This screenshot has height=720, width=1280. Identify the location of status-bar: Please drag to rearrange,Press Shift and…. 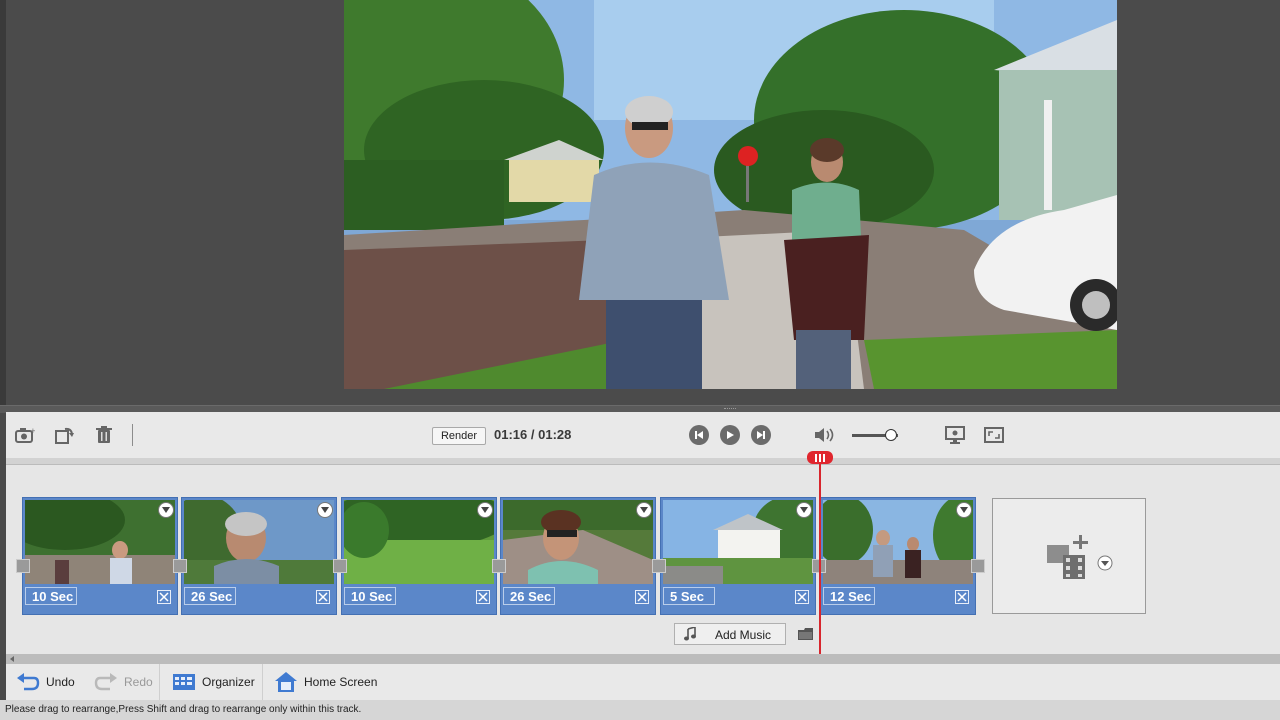
(640, 710).